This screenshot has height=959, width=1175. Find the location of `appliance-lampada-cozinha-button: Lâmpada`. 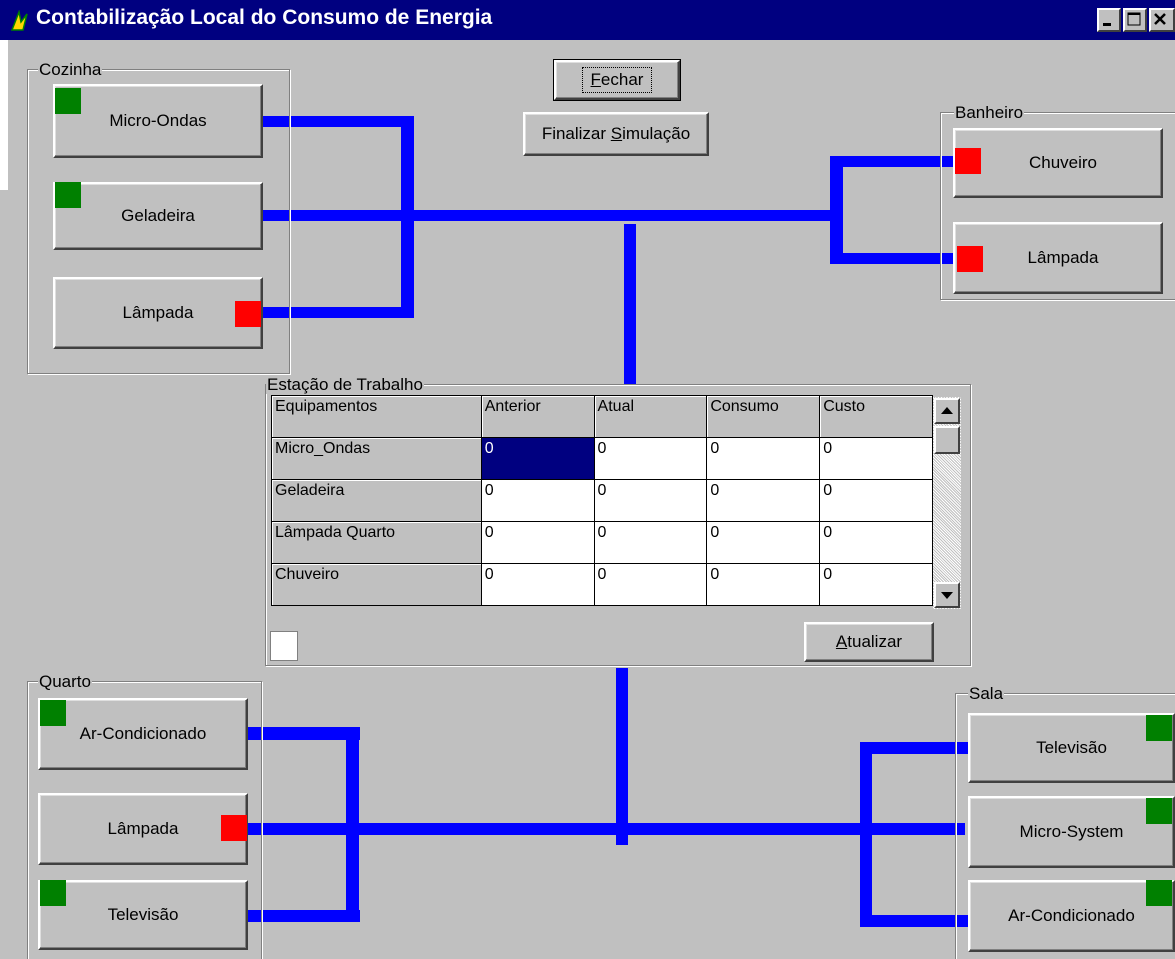

appliance-lampada-cozinha-button: Lâmpada is located at coordinates (158, 313).